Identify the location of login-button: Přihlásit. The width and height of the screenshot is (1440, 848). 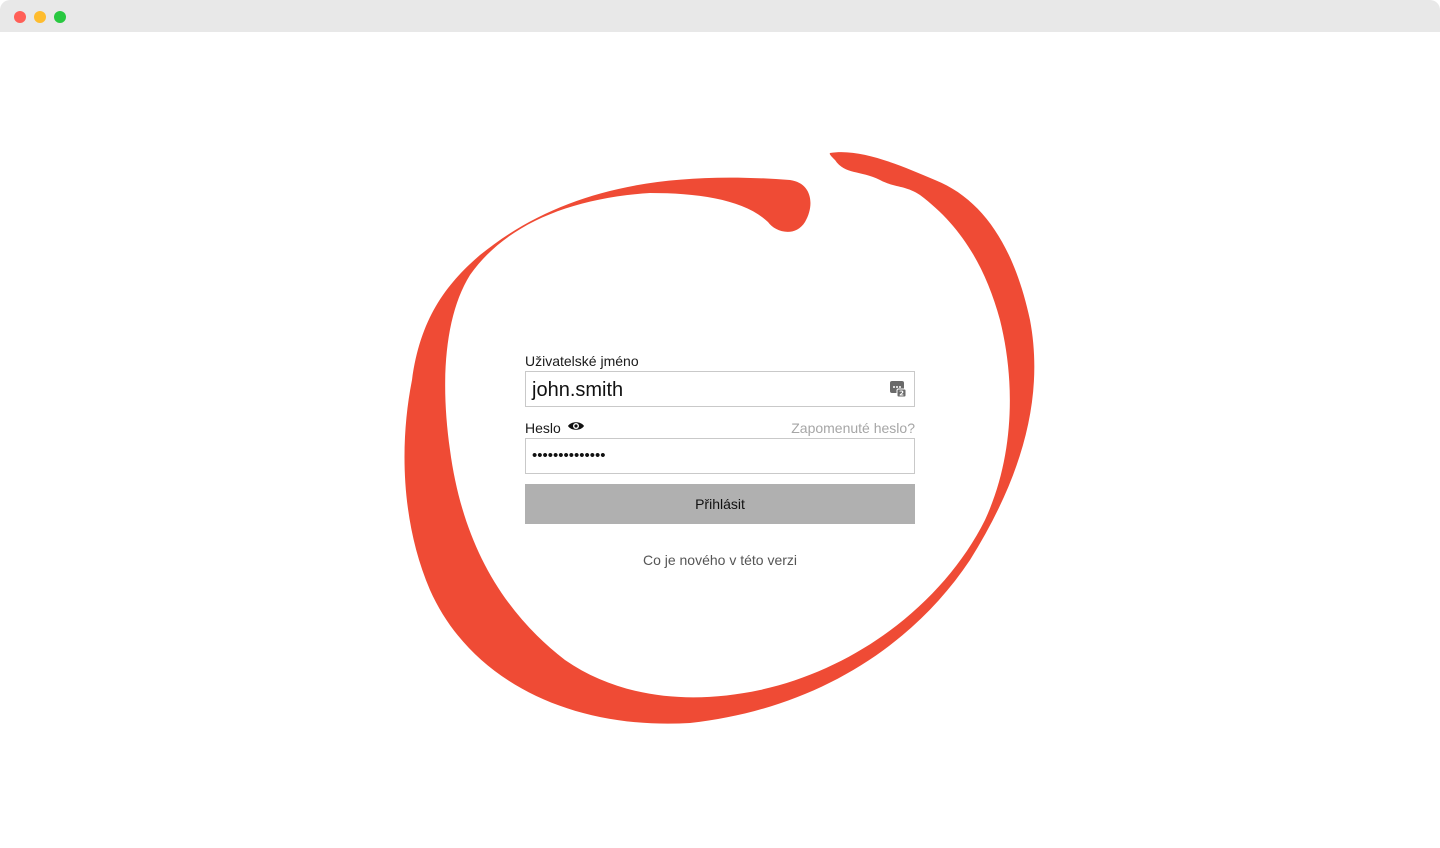
(720, 504).